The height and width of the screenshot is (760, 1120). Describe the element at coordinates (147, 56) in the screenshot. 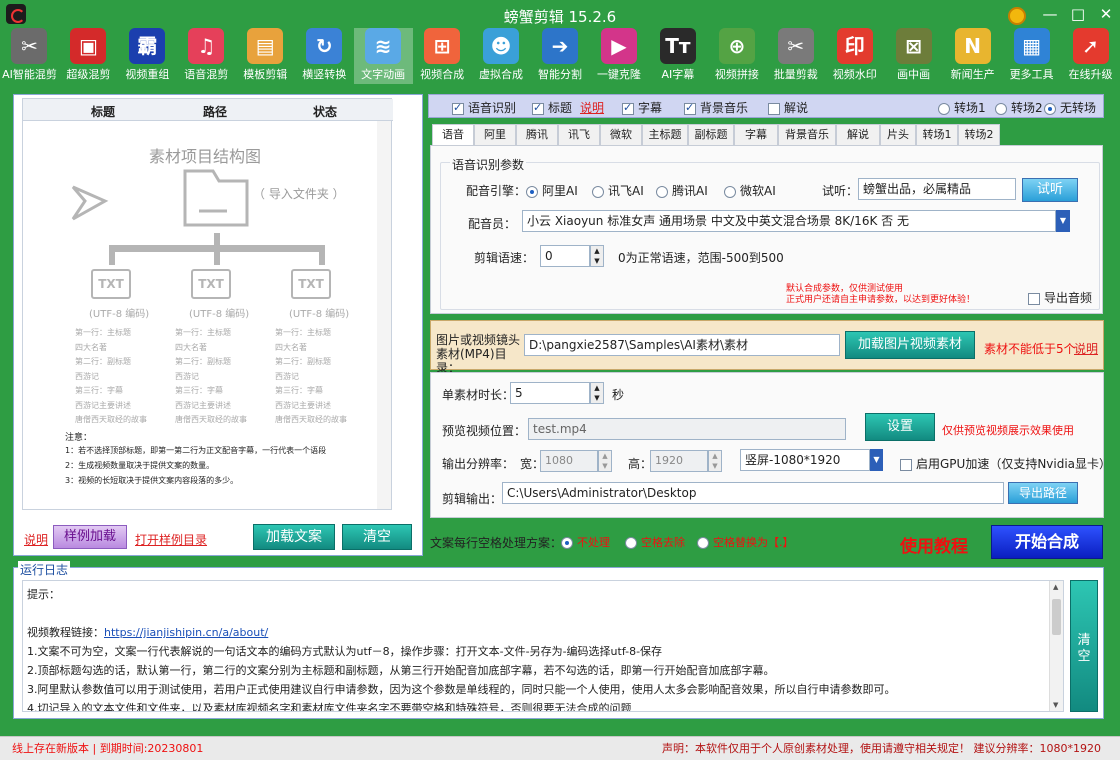

I see `tool-video-regroup: 霸视频重组` at that location.